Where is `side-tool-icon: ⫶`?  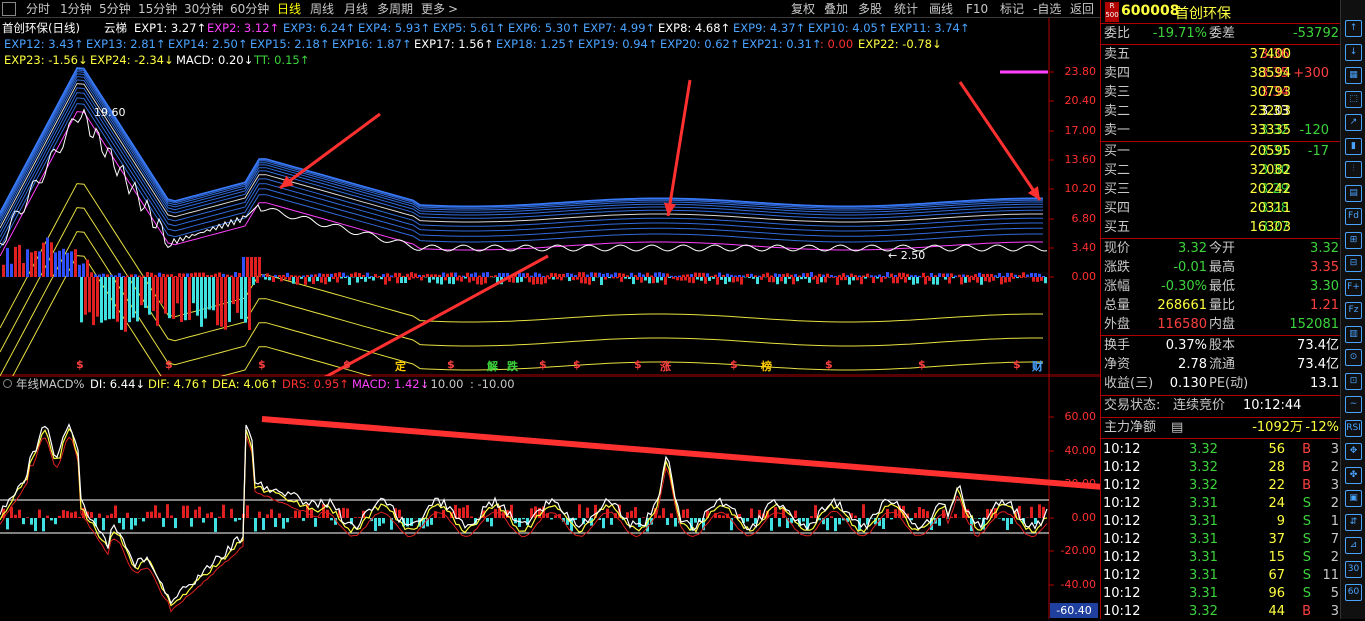 side-tool-icon: ⫶ is located at coordinates (1353, 169).